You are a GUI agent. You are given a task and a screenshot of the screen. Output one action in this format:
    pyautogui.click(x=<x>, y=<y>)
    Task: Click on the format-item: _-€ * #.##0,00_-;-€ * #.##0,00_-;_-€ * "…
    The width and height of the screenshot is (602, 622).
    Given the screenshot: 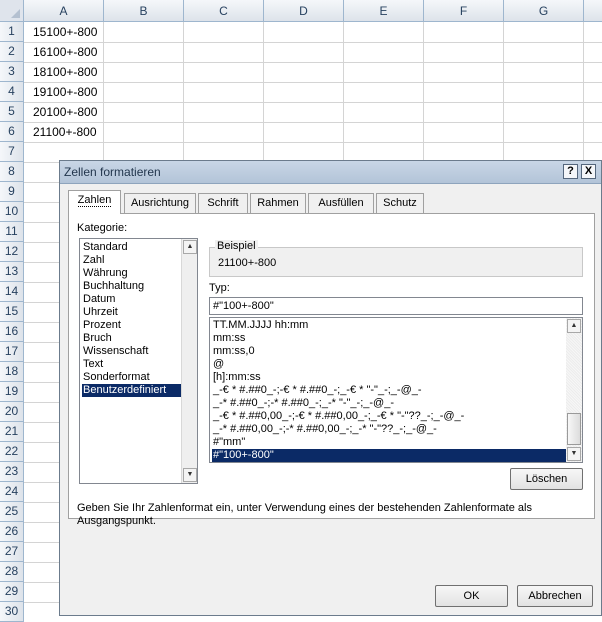 What is the action you would take?
    pyautogui.click(x=389, y=416)
    